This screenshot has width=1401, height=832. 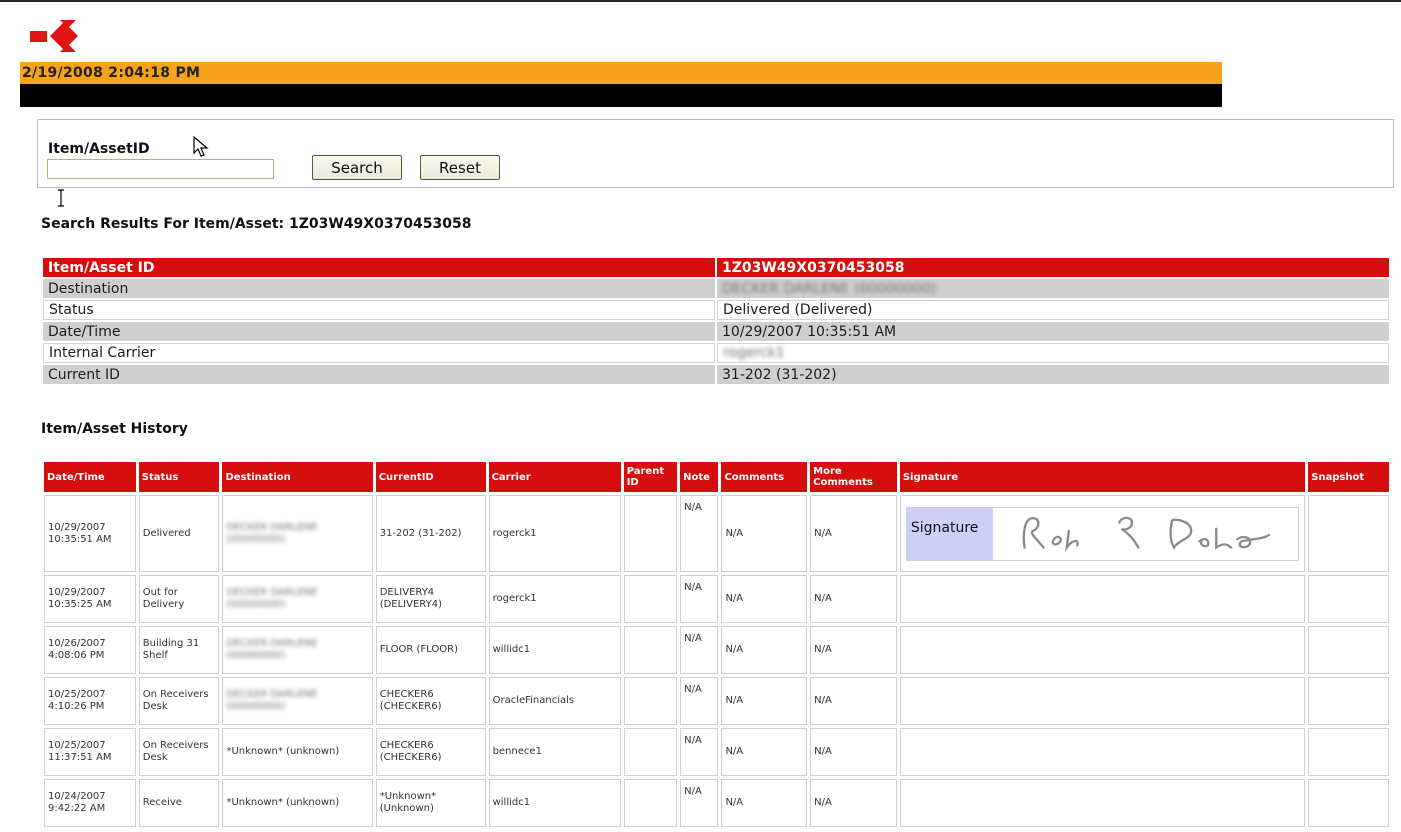 I want to click on cell-current-id: *Unknown* (Unknown), so click(x=430, y=803).